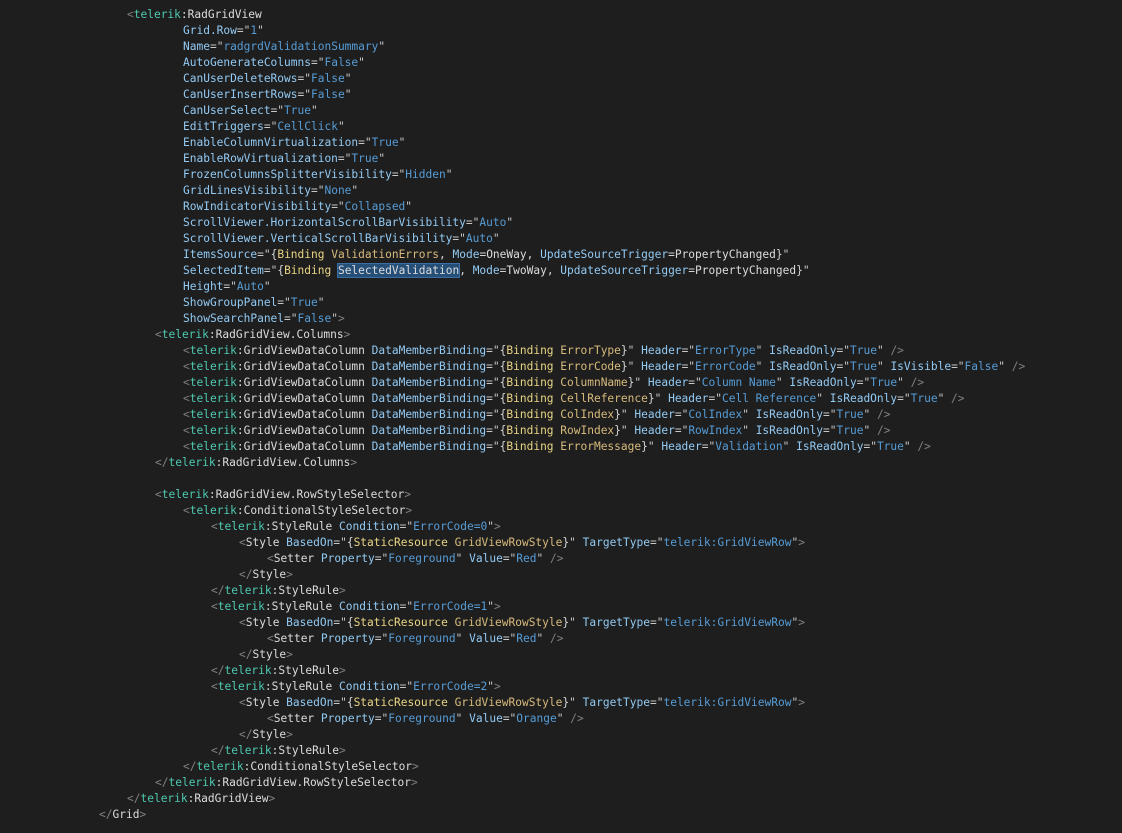  What do you see at coordinates (561, 319) in the screenshot?
I see `code-line: ShowSearchPanel="False">` at bounding box center [561, 319].